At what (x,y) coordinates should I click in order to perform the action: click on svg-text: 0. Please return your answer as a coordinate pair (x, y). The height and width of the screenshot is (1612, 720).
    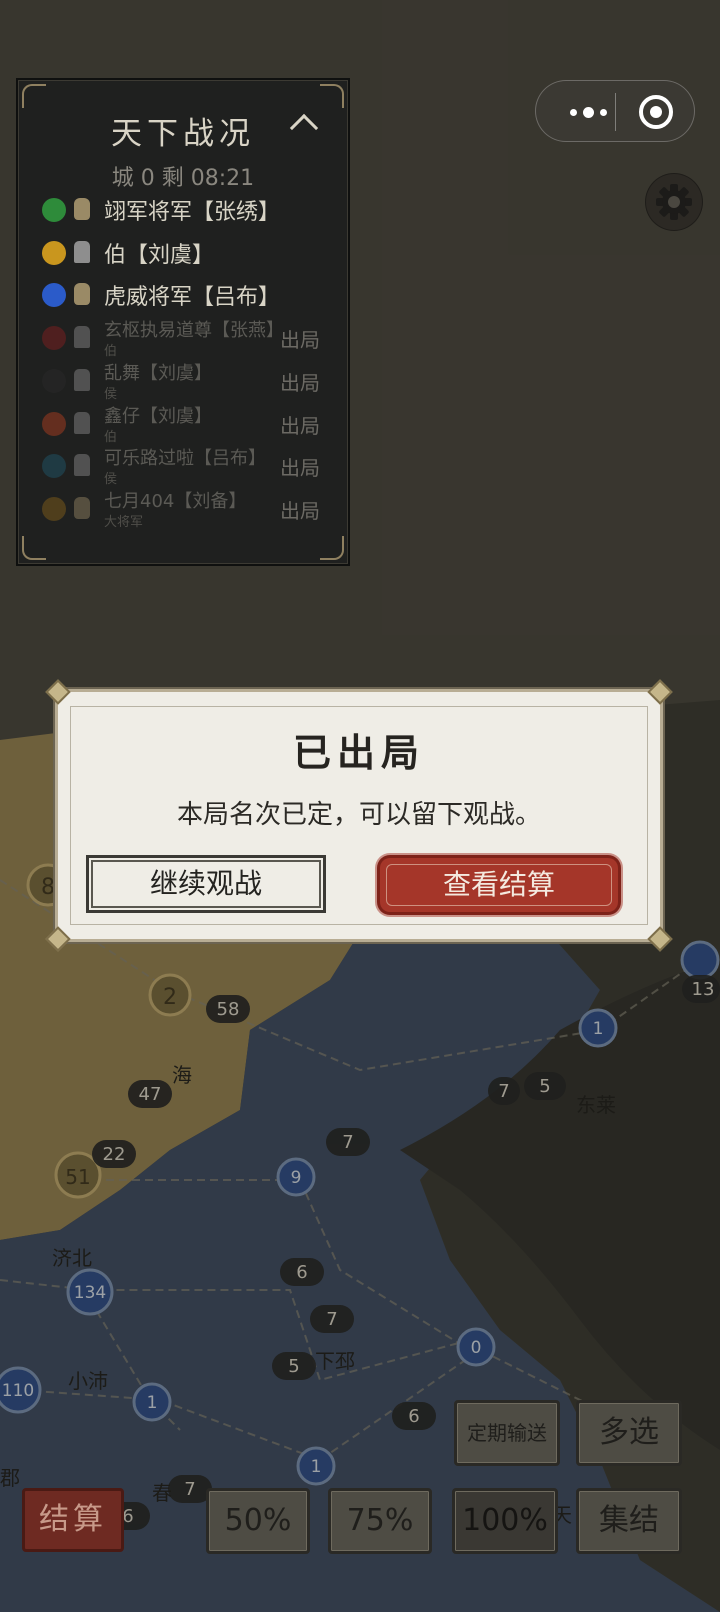
    Looking at the image, I should click on (476, 1348).